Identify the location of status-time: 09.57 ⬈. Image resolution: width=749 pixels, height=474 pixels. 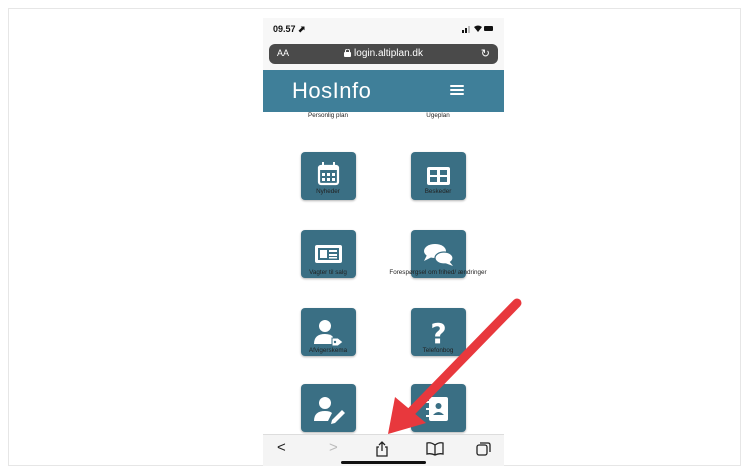
(289, 29).